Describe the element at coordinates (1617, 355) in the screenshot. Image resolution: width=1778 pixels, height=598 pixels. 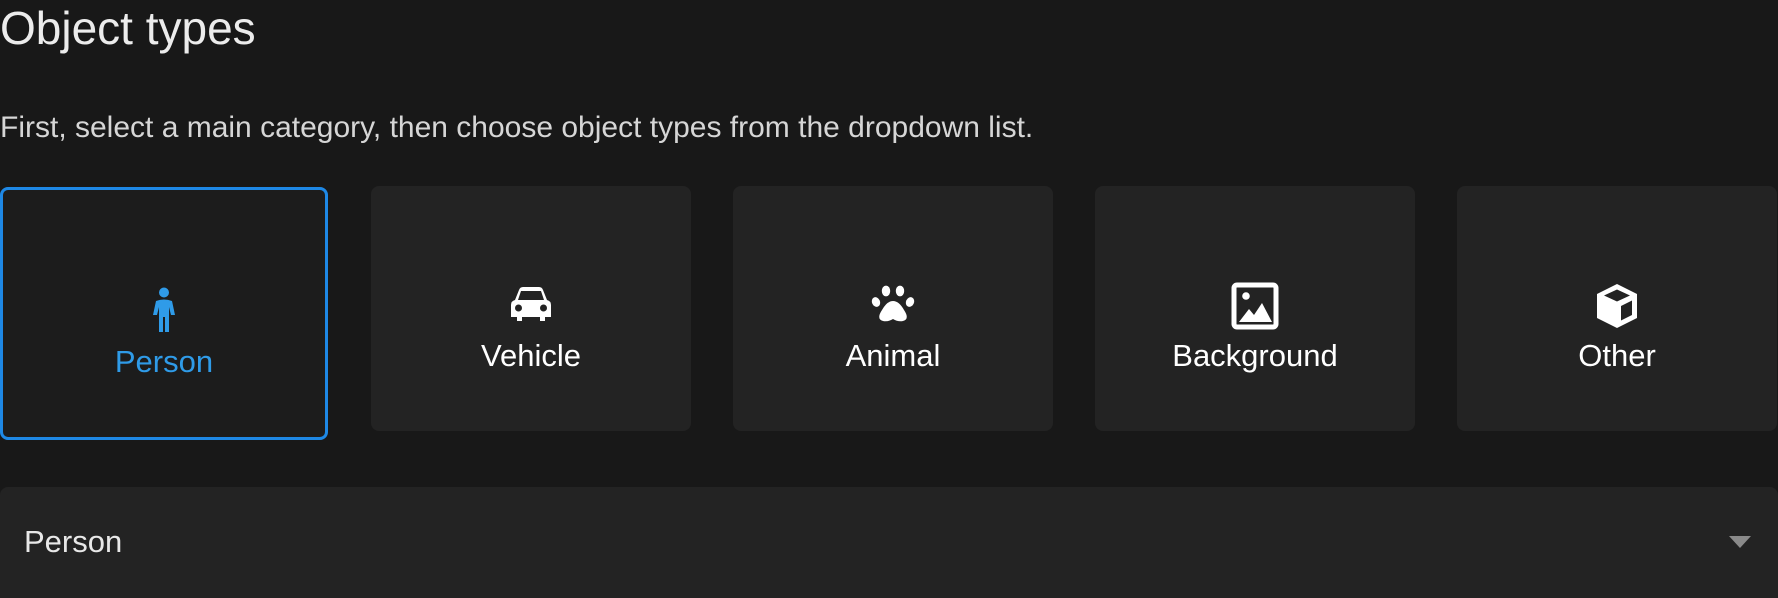
I see `category-label-other: Other` at that location.